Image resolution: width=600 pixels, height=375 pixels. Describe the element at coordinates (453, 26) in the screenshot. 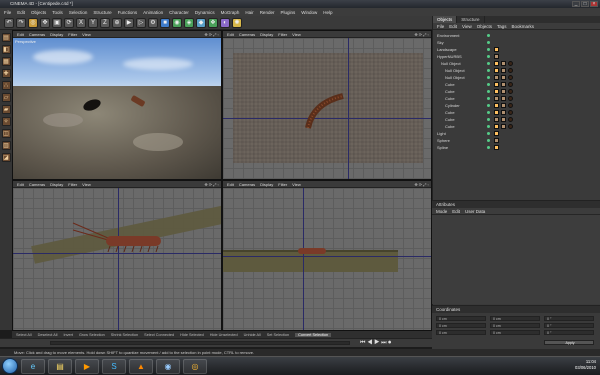

I see `objects-menu-item: Edit` at that location.